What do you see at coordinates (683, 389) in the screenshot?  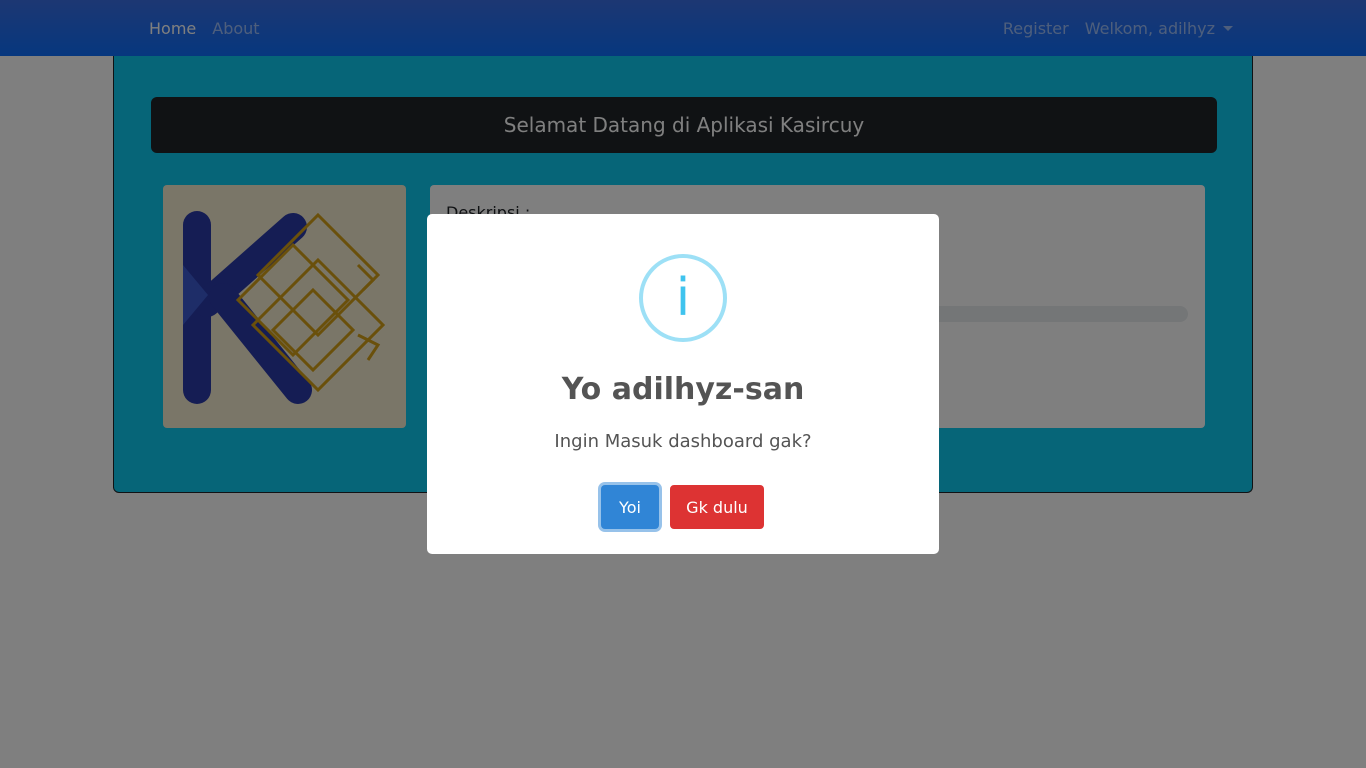 I see `dialog-title: Yo adilhyz-san` at bounding box center [683, 389].